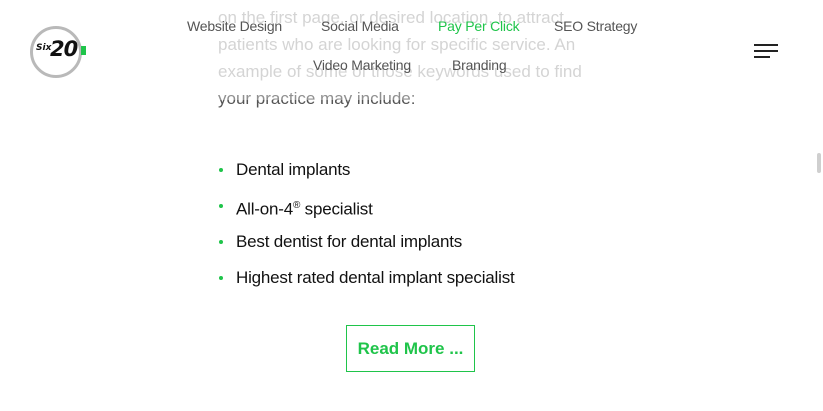 Image resolution: width=823 pixels, height=411 pixels. I want to click on nav-seo-strategy: SEO Strategy, so click(595, 26).